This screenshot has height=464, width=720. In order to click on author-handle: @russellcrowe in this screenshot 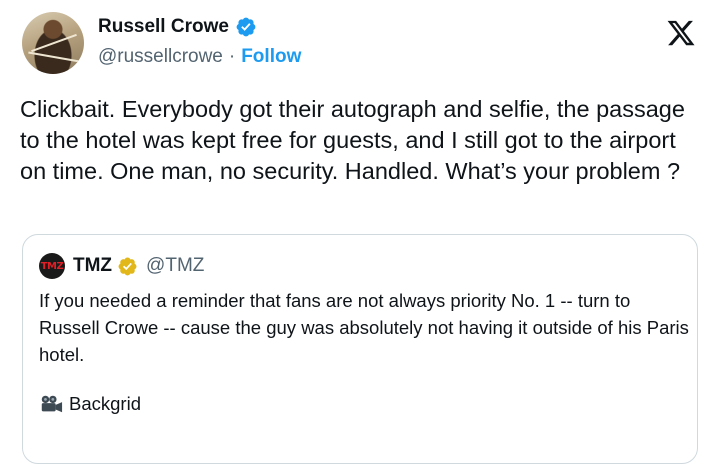, I will do `click(160, 57)`.